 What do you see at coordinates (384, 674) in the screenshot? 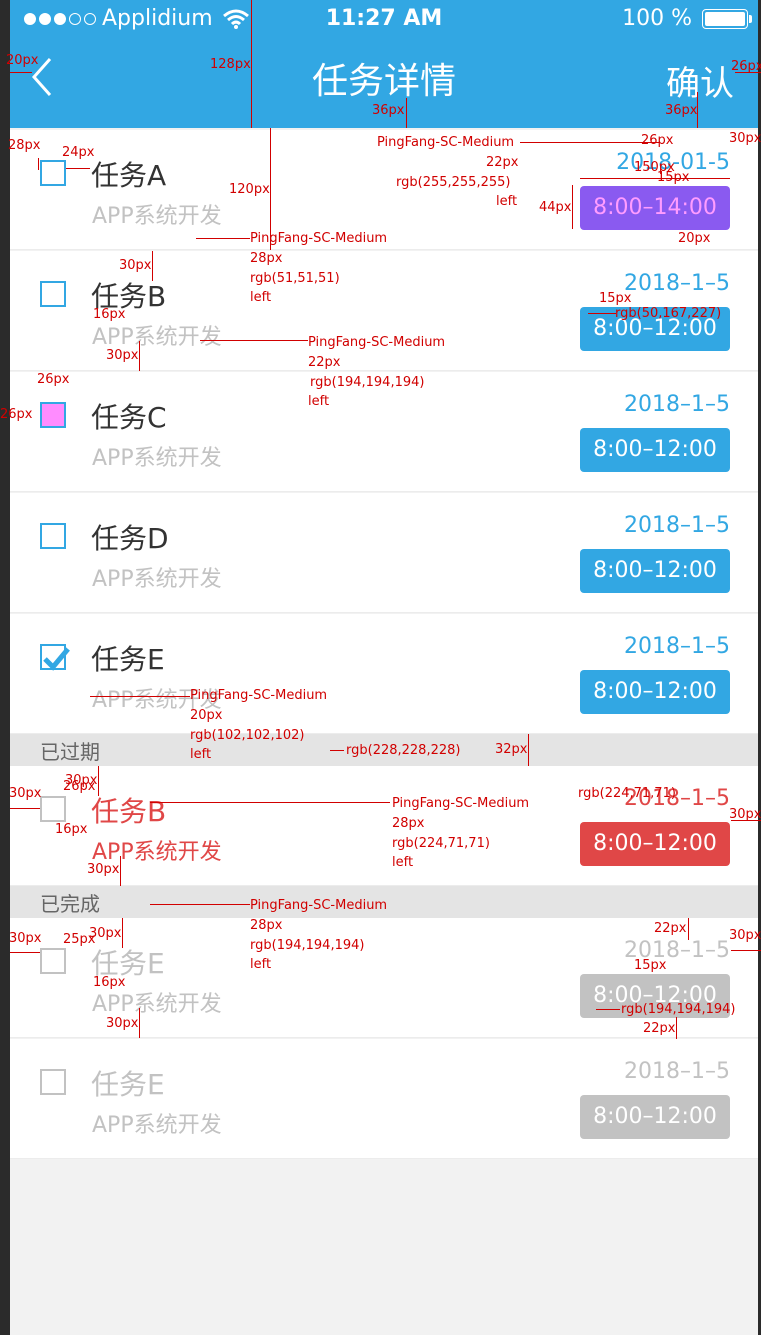
I see `task-item: 任务E APP系统开发 2018–1–5 8:00–12:00` at bounding box center [384, 674].